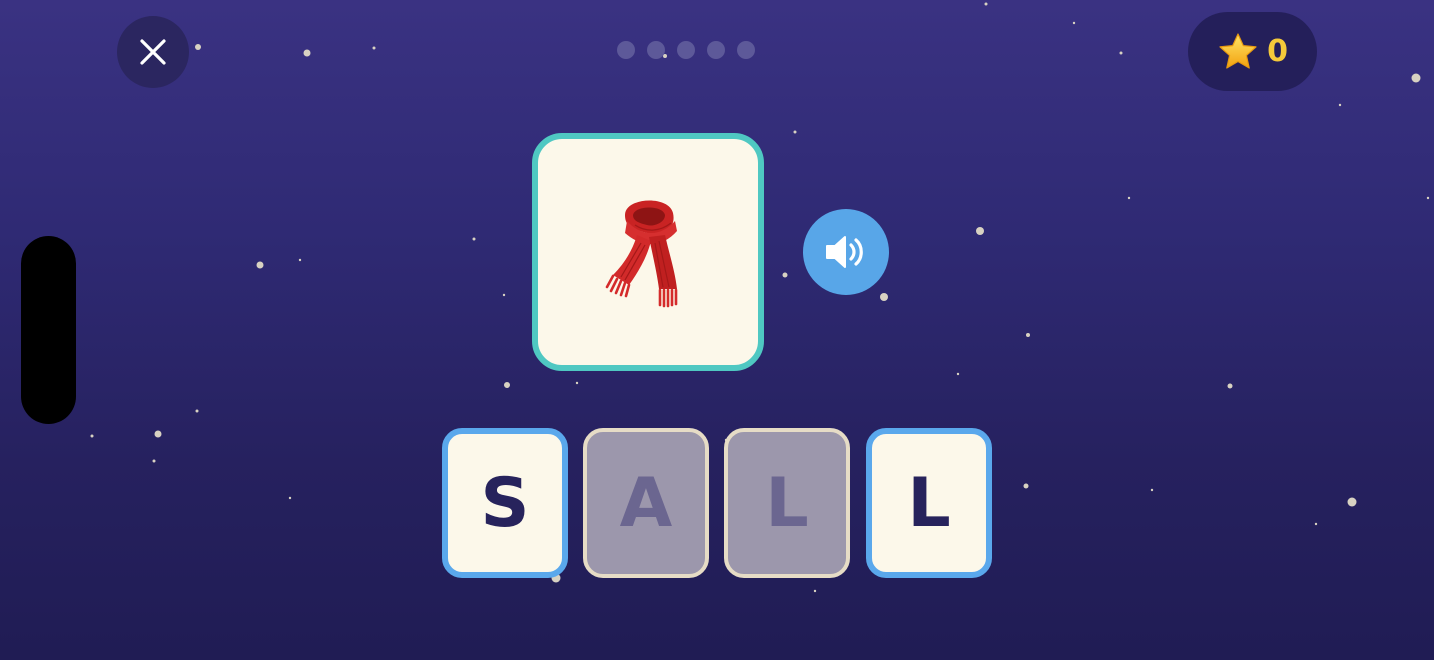 This screenshot has width=1434, height=660. What do you see at coordinates (505, 503) in the screenshot?
I see `letter-tile: S` at bounding box center [505, 503].